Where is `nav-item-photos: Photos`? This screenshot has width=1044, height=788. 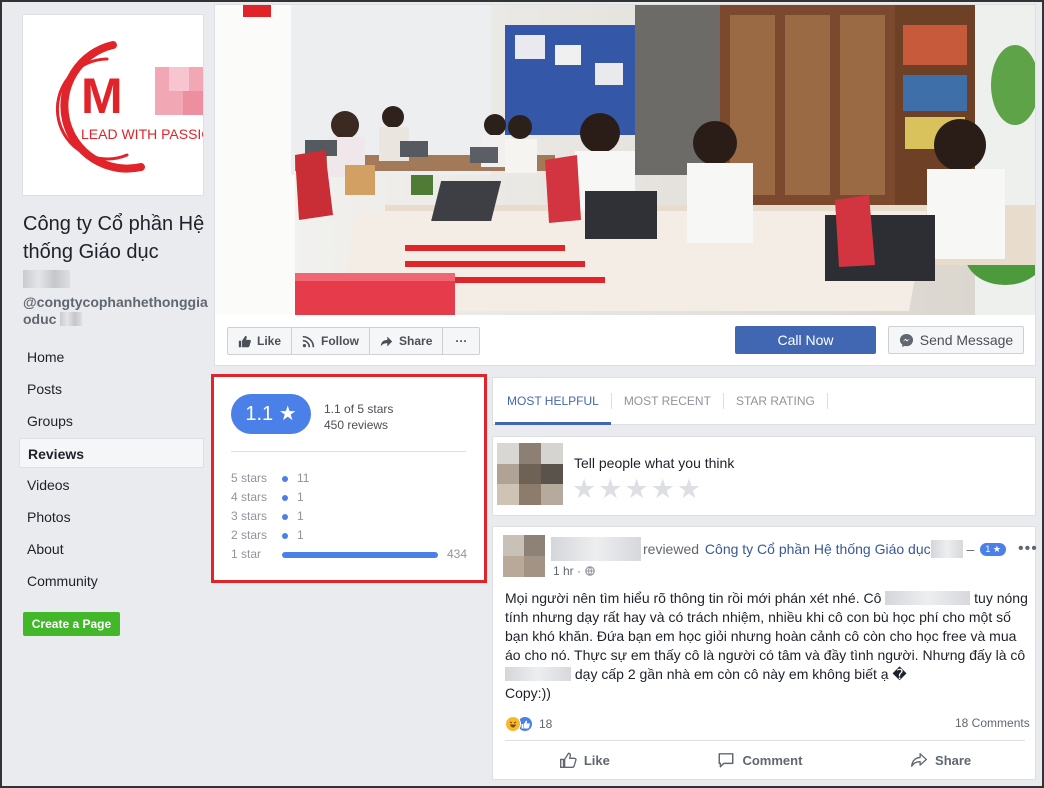 nav-item-photos: Photos is located at coordinates (111, 517).